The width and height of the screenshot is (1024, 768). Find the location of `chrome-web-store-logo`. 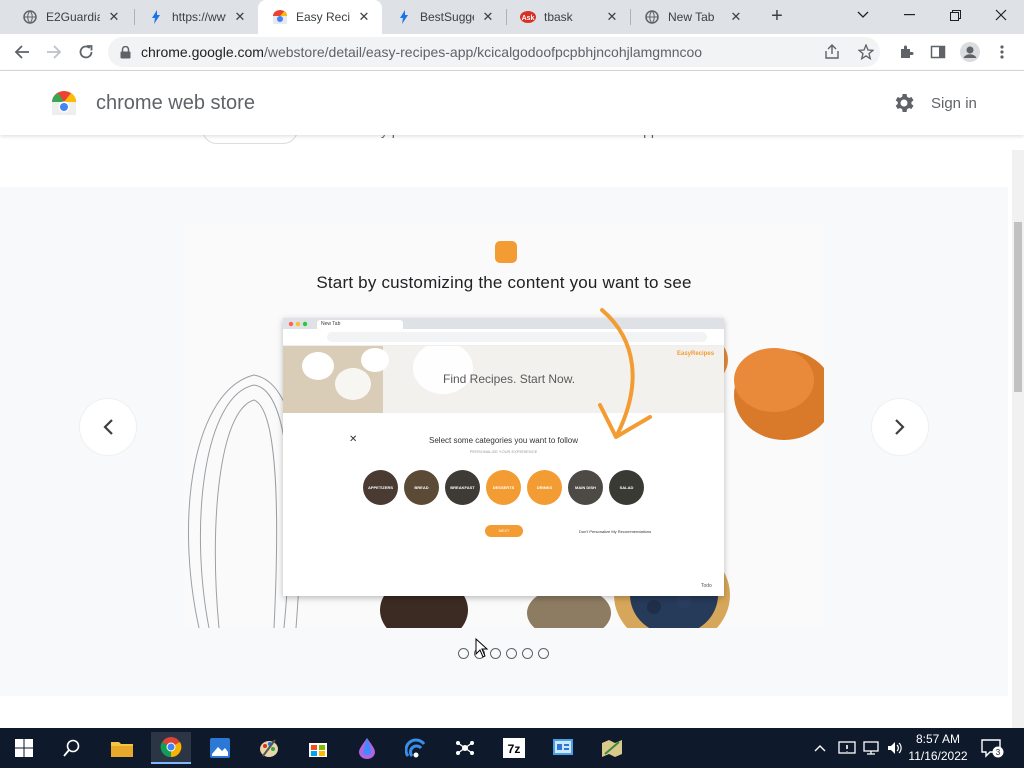

chrome-web-store-logo is located at coordinates (64, 103).